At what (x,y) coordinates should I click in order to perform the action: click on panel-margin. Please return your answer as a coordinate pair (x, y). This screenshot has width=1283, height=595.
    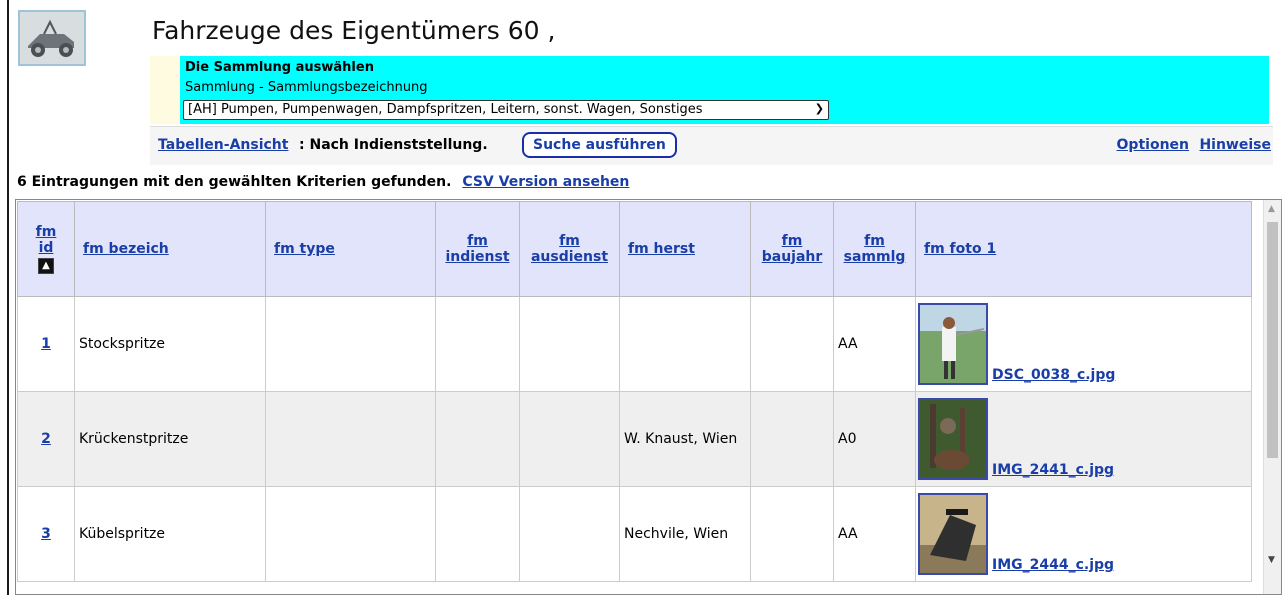
    Looking at the image, I should click on (165, 90).